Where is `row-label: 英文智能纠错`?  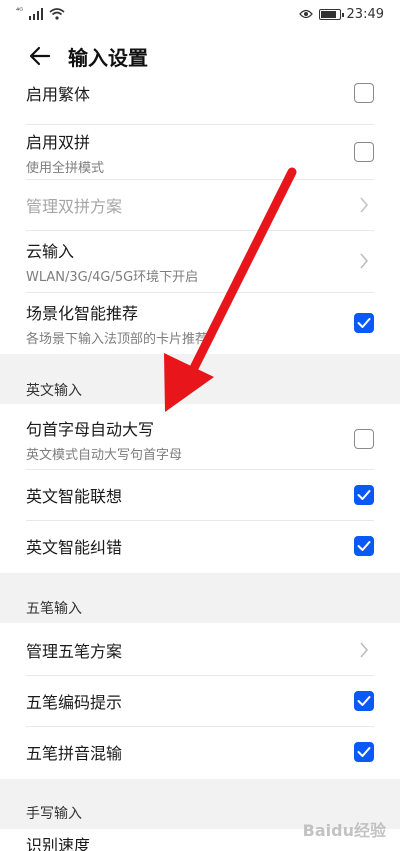 row-label: 英文智能纠错 is located at coordinates (74, 547).